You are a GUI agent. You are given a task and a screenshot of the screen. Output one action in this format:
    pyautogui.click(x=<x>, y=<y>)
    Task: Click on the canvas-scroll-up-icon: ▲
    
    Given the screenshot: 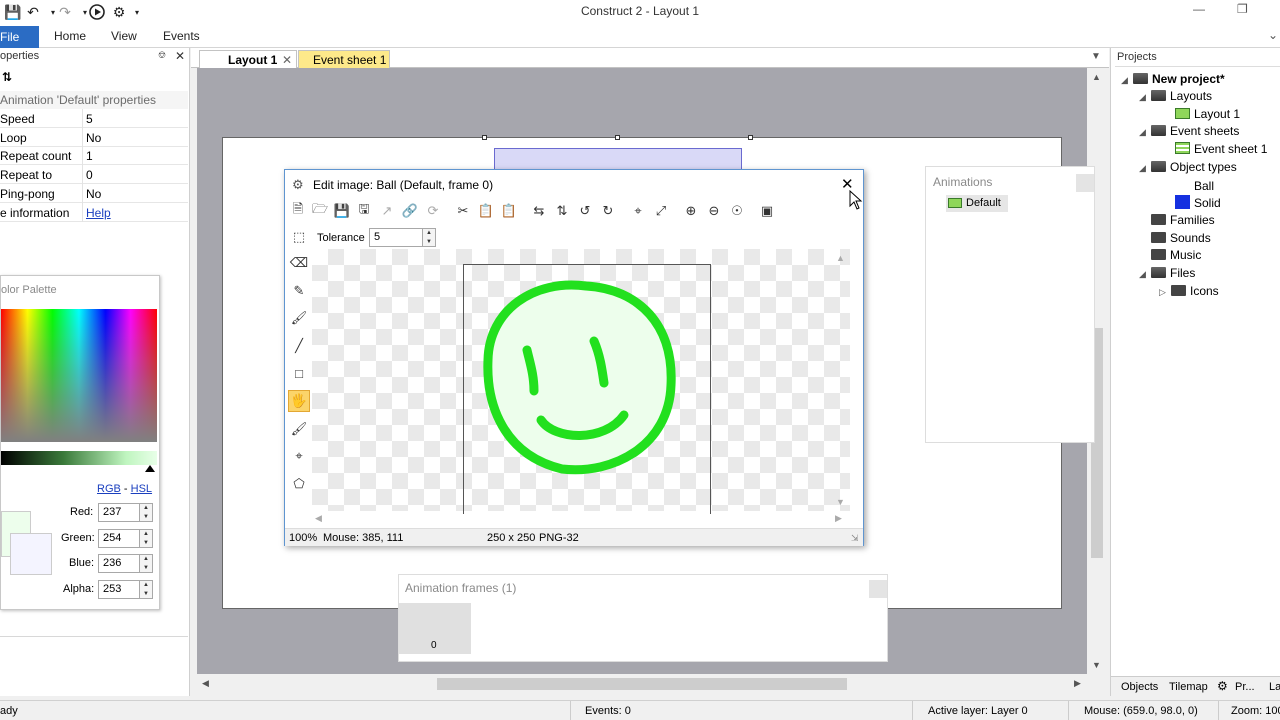 What is the action you would take?
    pyautogui.click(x=840, y=258)
    